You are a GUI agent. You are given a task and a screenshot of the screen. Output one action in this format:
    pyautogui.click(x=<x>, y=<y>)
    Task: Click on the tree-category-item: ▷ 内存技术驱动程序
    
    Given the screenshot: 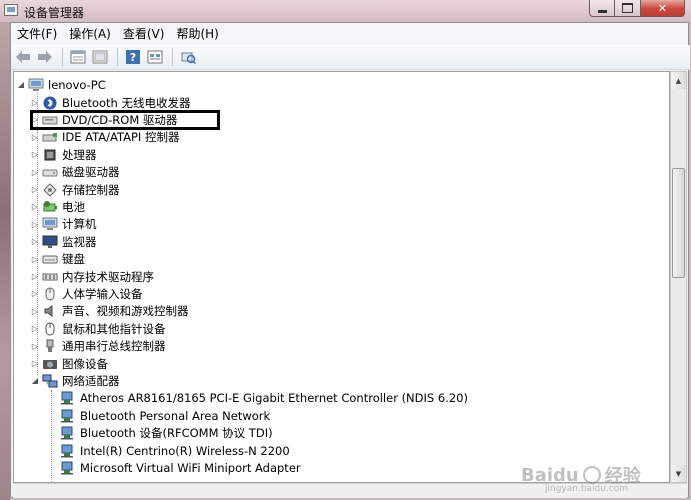 What is the action you would take?
    pyautogui.click(x=92, y=276)
    